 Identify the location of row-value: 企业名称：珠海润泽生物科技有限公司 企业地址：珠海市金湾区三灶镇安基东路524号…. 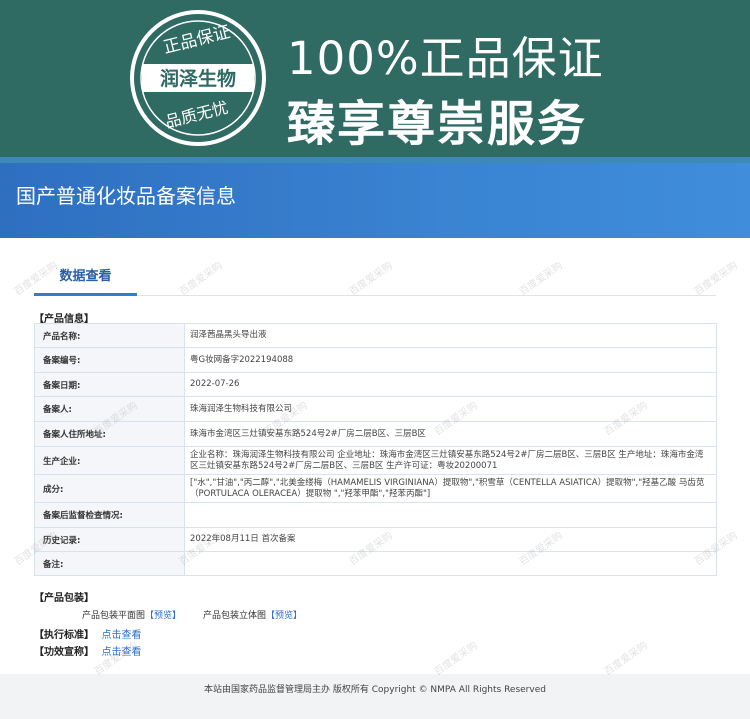
(450, 460).